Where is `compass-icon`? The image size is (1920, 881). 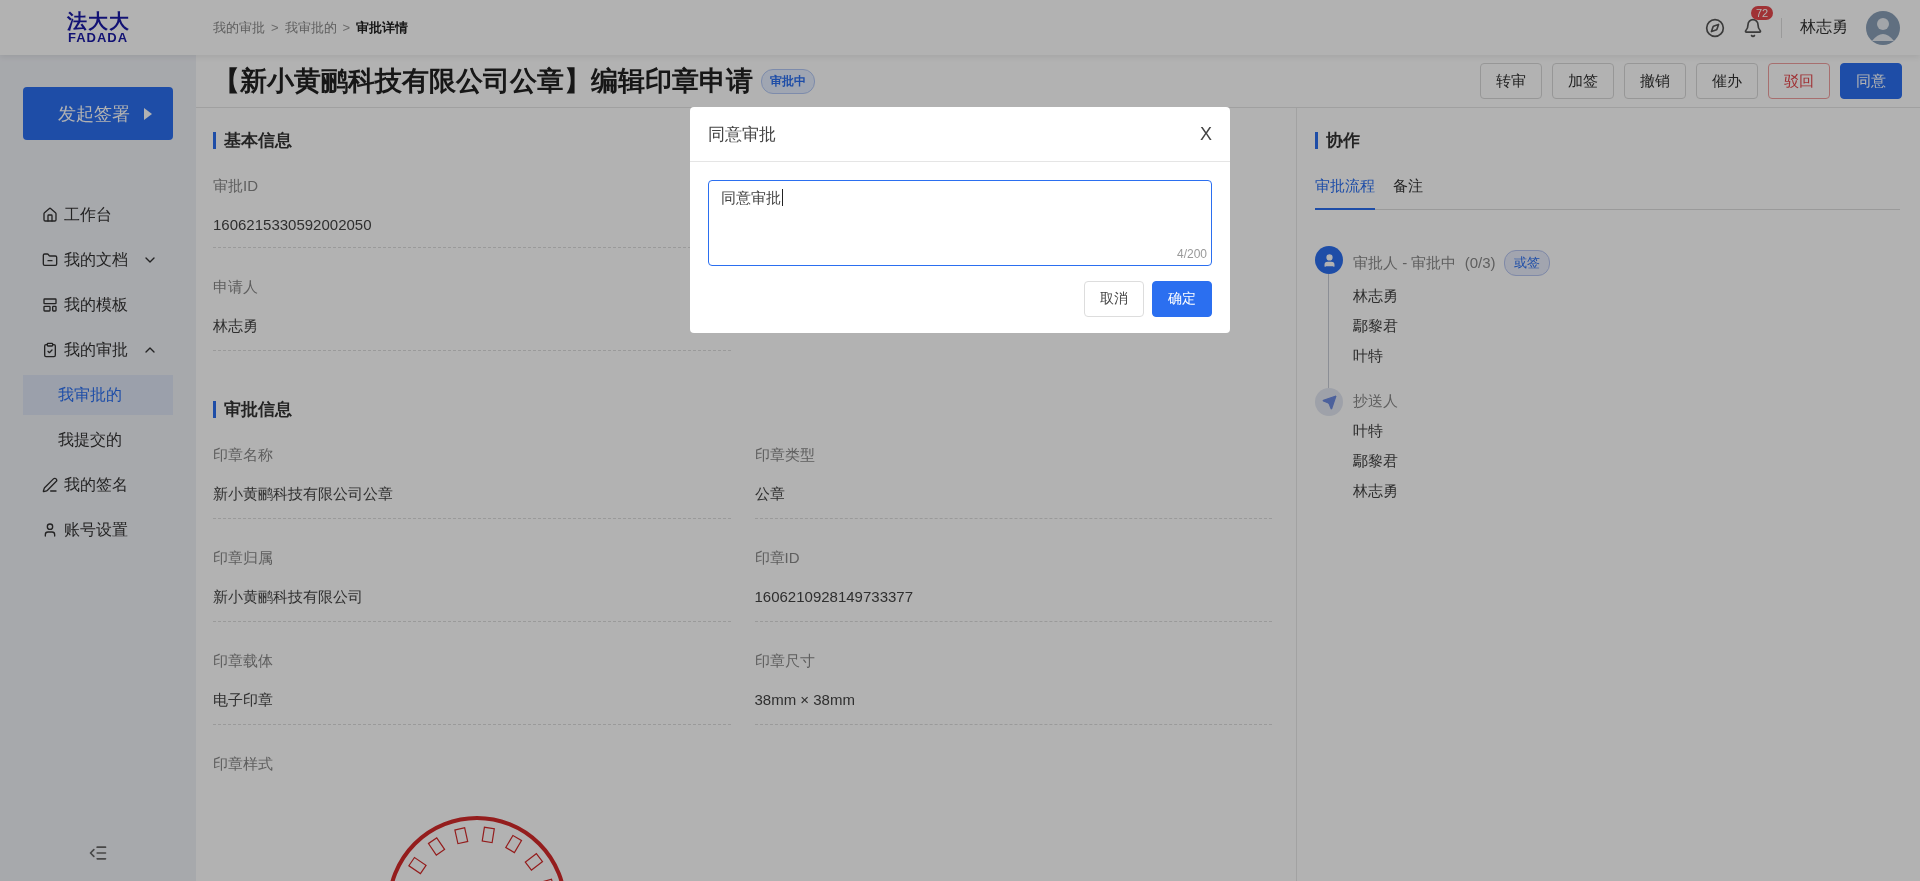 compass-icon is located at coordinates (1715, 27).